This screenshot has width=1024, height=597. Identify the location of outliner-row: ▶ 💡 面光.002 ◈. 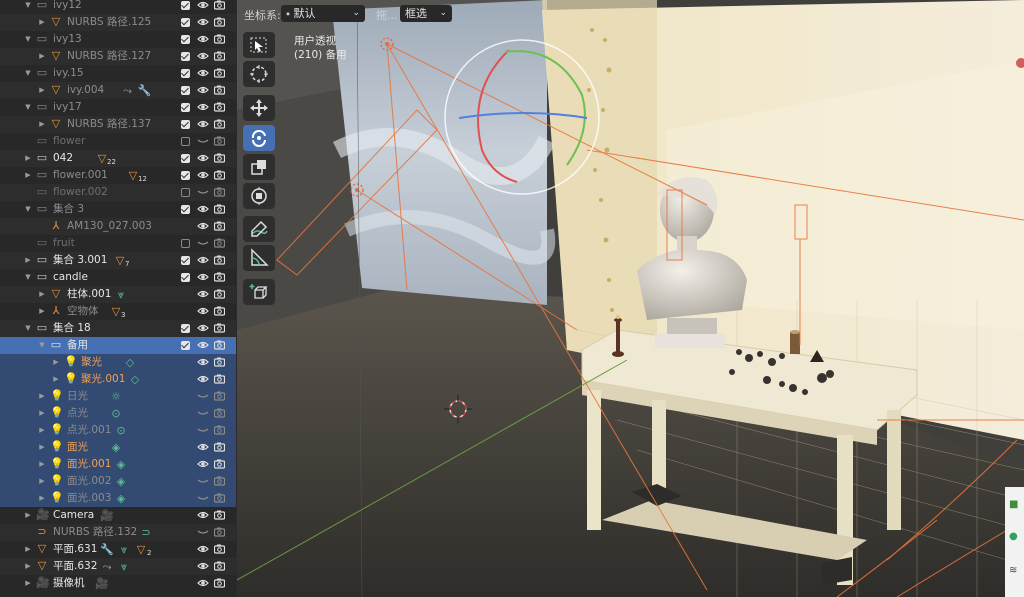
(118, 481).